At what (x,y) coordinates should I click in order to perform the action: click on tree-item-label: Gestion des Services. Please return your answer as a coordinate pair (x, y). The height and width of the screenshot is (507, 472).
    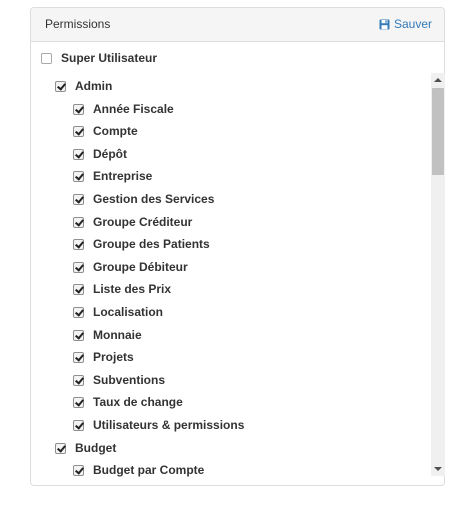
    Looking at the image, I should click on (154, 199).